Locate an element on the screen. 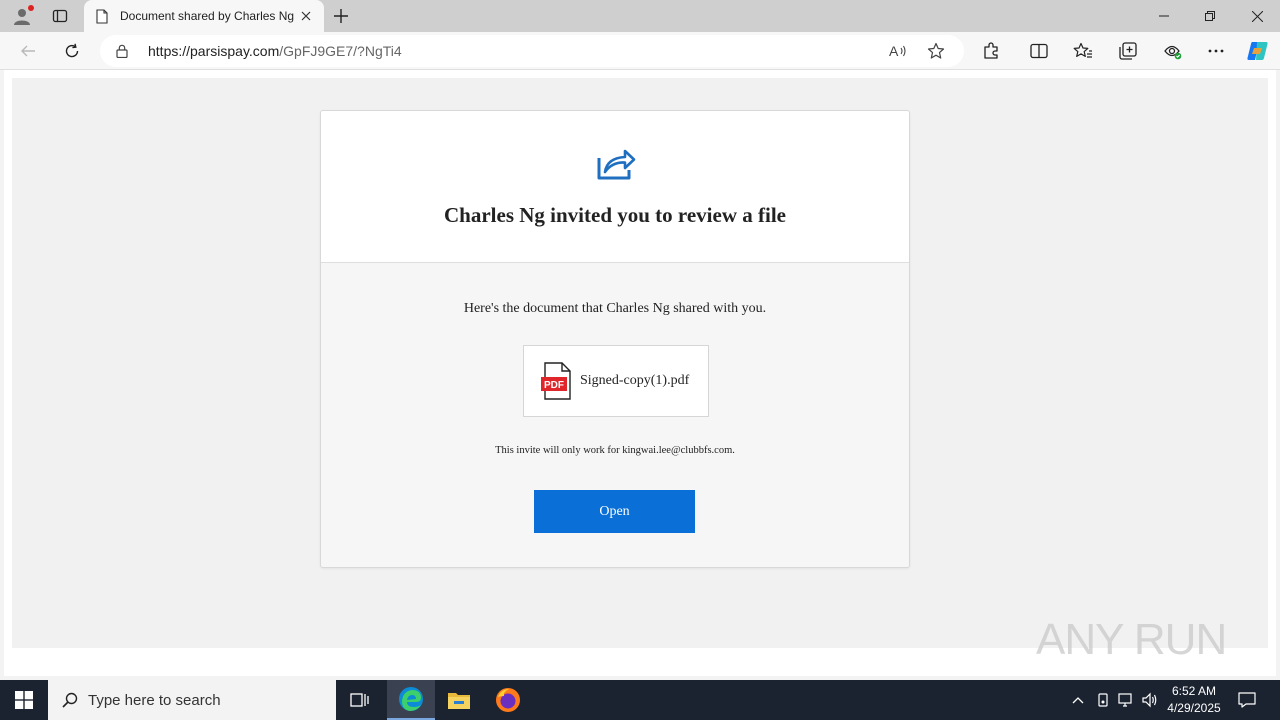  file-name: Signed-copy(1).pdf is located at coordinates (634, 381).